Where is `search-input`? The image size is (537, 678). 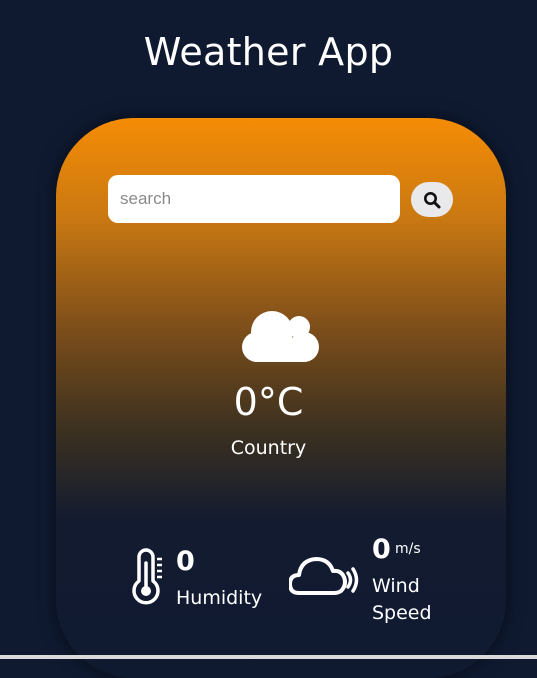 search-input is located at coordinates (254, 199).